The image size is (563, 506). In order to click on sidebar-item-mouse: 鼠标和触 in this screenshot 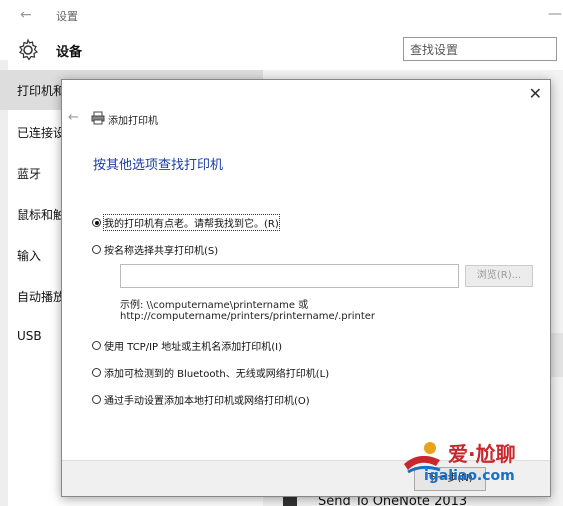, I will do `click(41, 214)`.